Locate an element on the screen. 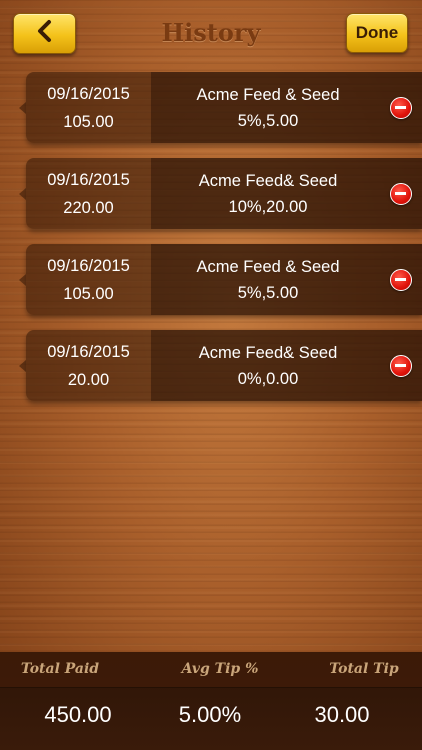  nav-bar: History Done is located at coordinates (211, 35).